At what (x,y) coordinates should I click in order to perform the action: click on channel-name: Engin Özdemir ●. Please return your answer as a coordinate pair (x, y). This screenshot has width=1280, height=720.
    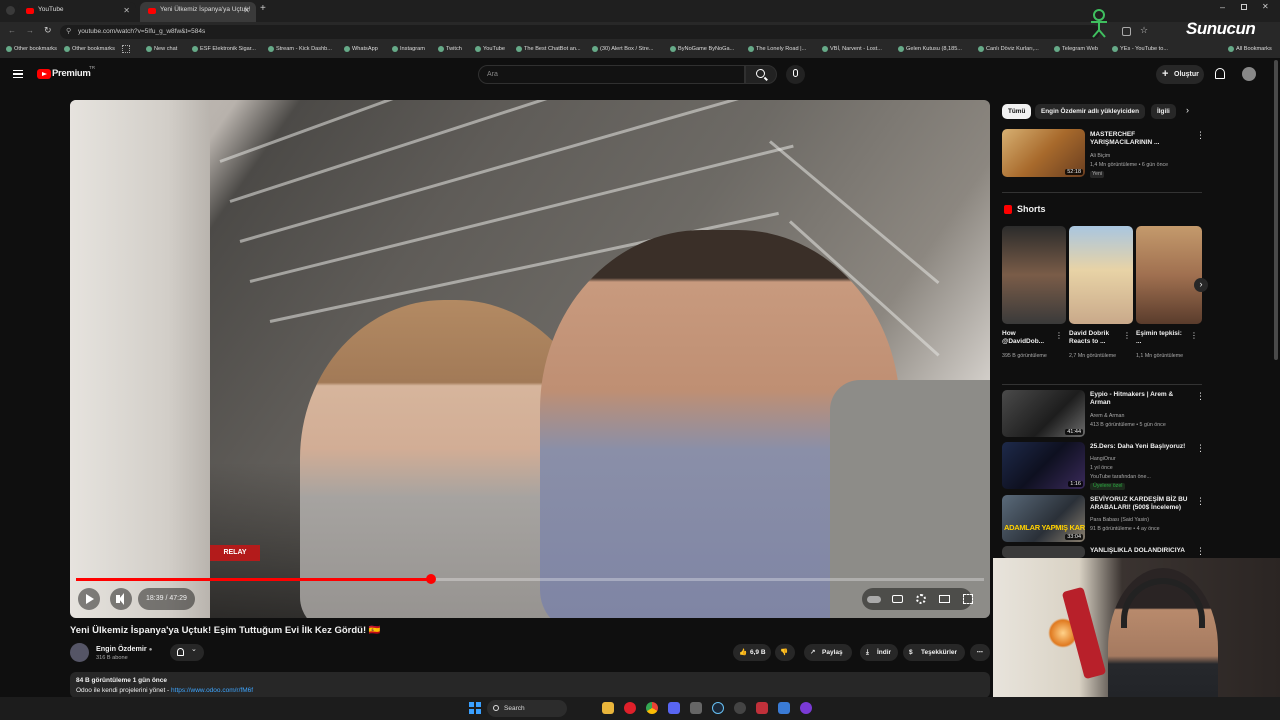
    Looking at the image, I should click on (124, 648).